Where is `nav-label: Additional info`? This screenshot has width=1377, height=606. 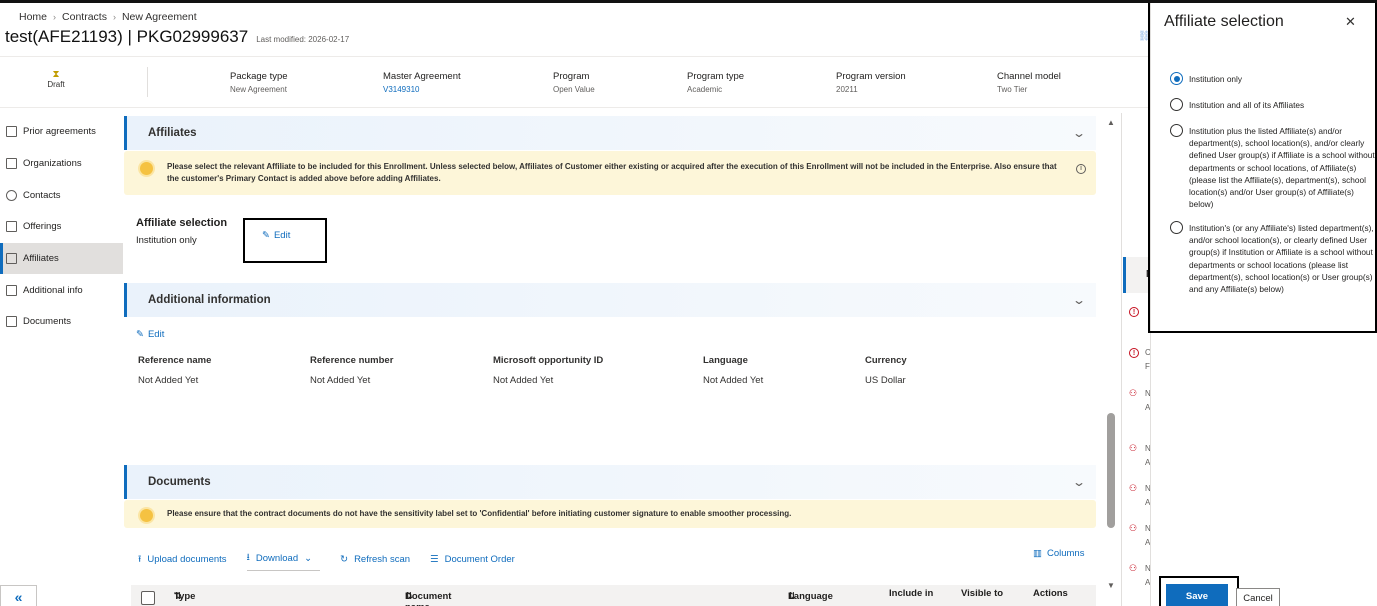
nav-label: Additional info is located at coordinates (53, 290).